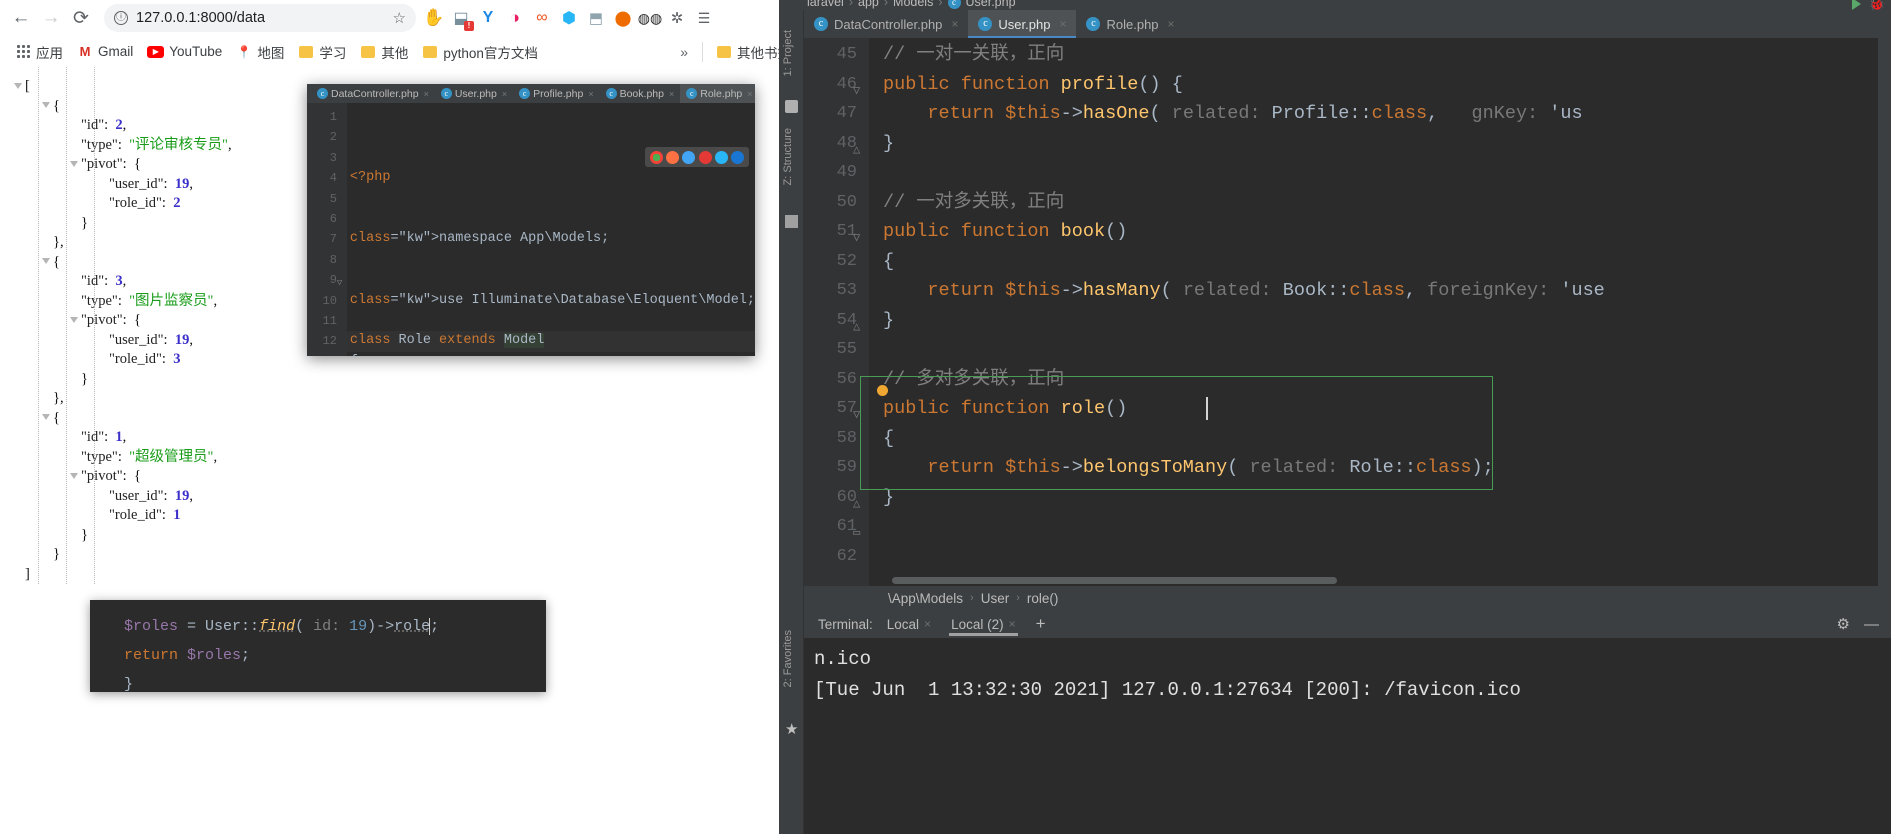 The width and height of the screenshot is (1891, 834). I want to click on gem-extension-icon: ⬢, so click(569, 18).